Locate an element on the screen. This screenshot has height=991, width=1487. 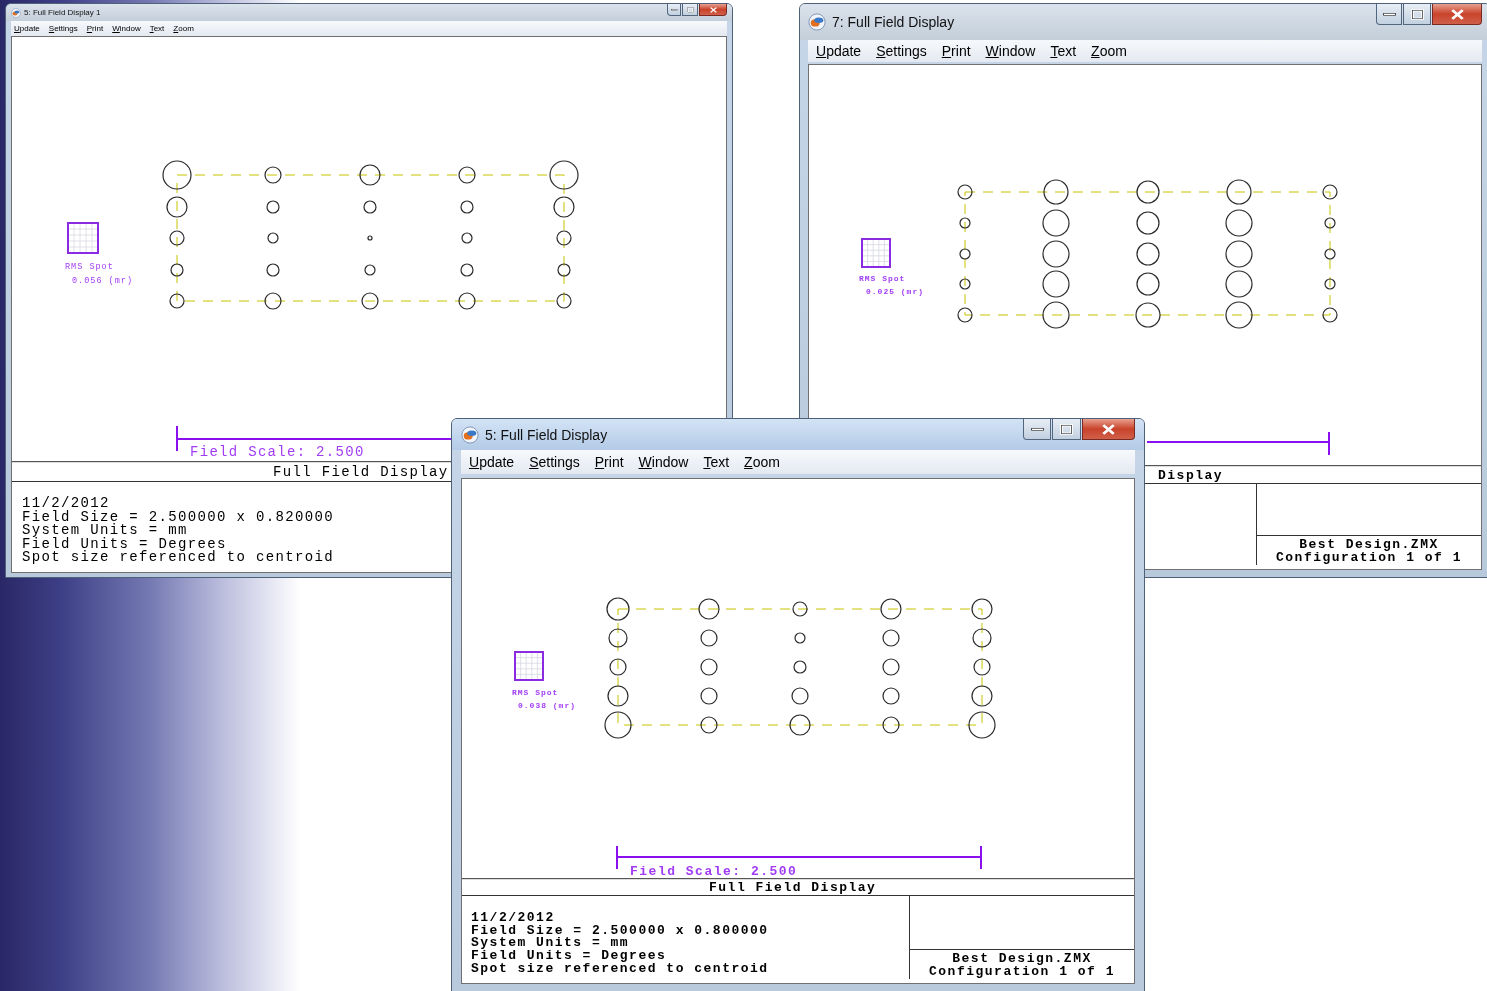
minimize-button is located at coordinates (1037, 429).